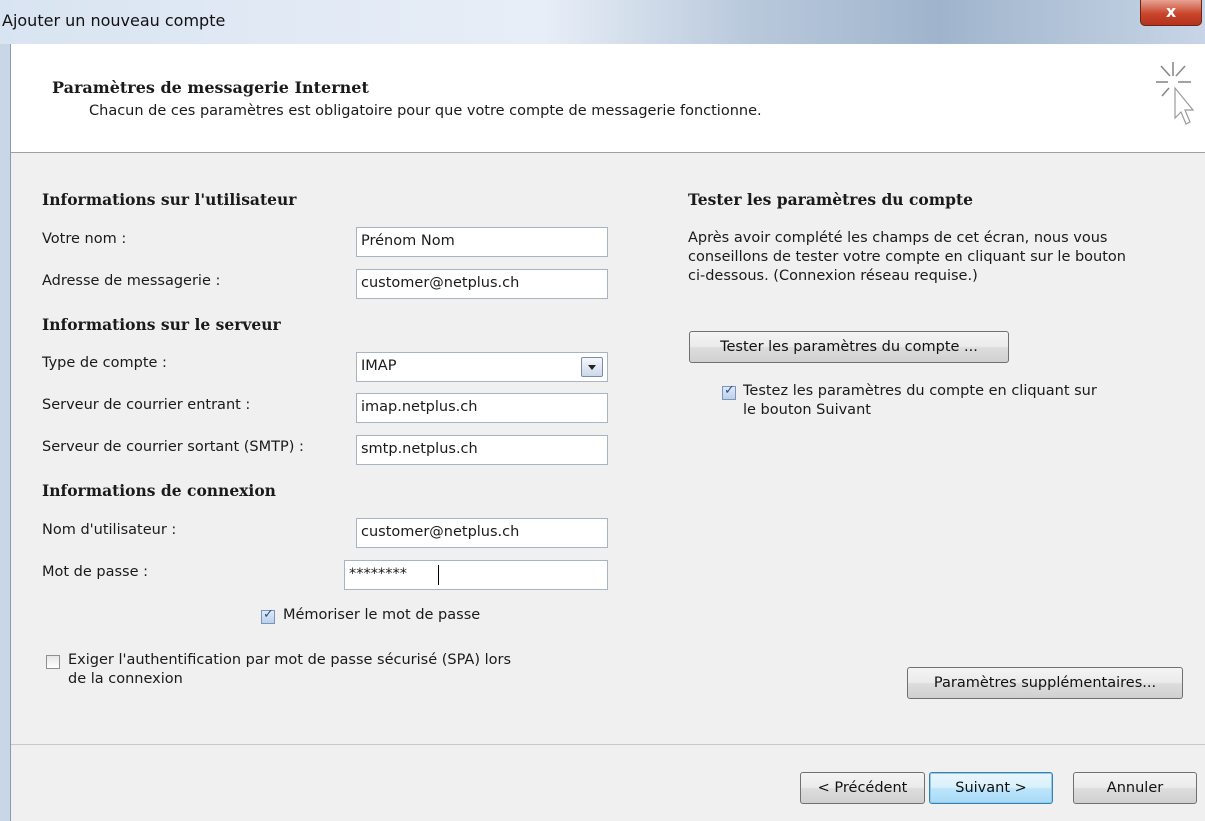 This screenshot has width=1205, height=821. I want to click on auto-test-checkbox, so click(729, 391).